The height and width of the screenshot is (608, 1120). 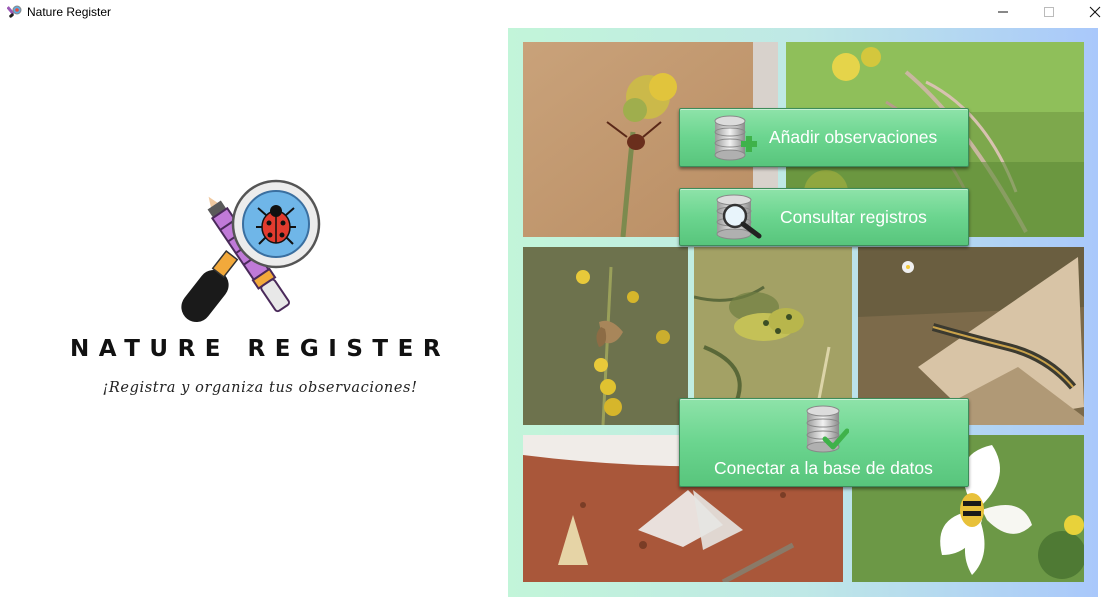 What do you see at coordinates (260, 349) in the screenshot?
I see `app-name: NATURE REGISTER` at bounding box center [260, 349].